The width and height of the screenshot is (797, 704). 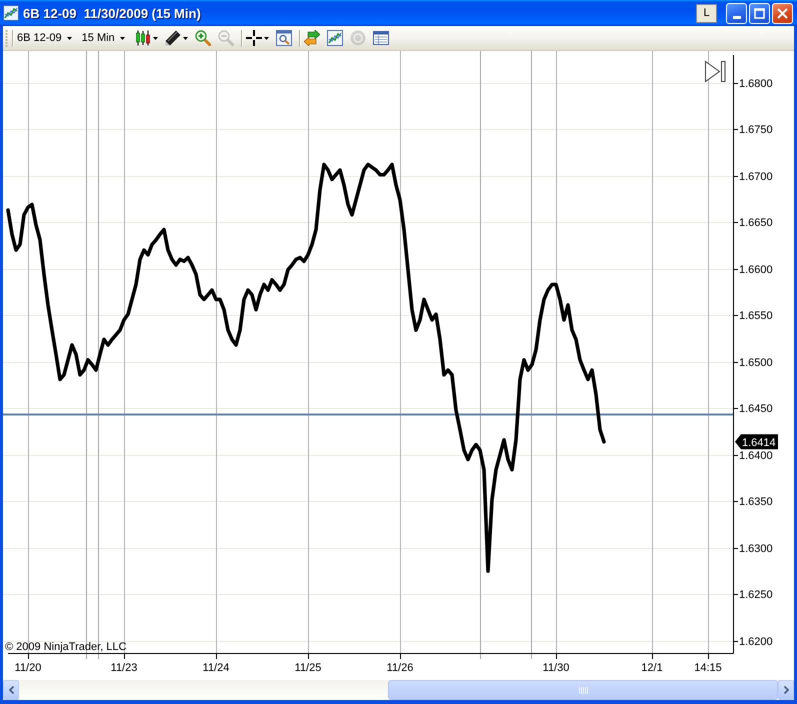 What do you see at coordinates (11, 13) in the screenshot?
I see `chart-icon` at bounding box center [11, 13].